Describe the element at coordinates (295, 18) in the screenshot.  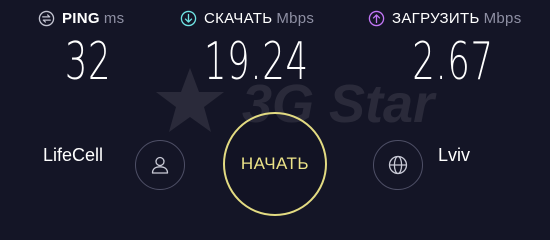
I see `download-unit: Mbps` at that location.